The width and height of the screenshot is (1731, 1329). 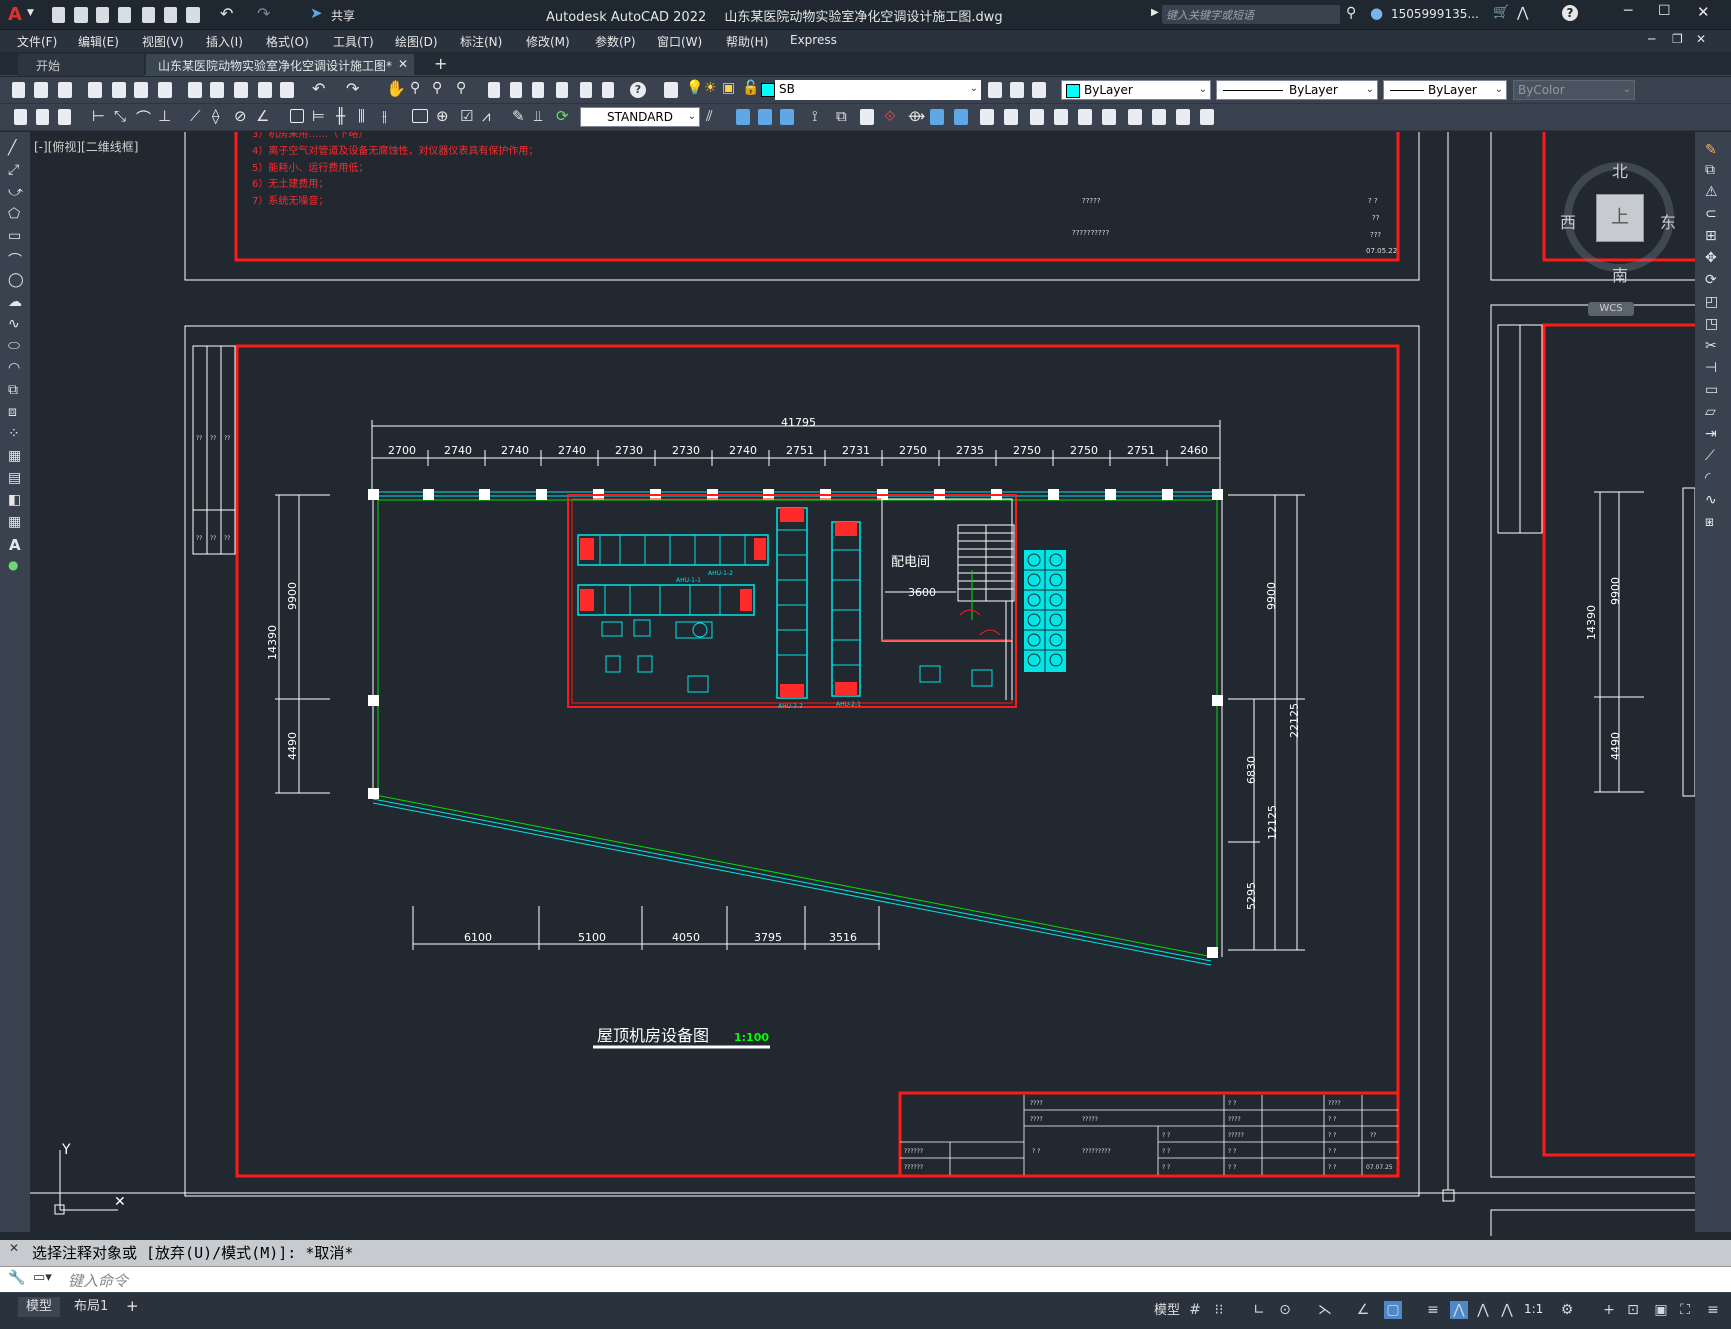 I want to click on share-icon: ➤, so click(x=316, y=13).